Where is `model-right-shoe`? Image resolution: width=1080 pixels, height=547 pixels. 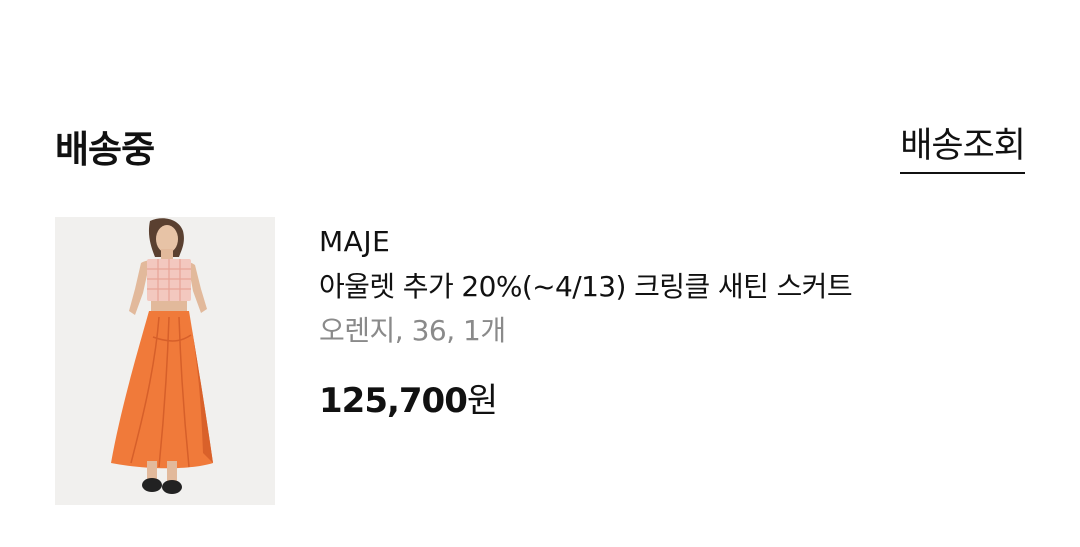
model-right-shoe is located at coordinates (172, 487).